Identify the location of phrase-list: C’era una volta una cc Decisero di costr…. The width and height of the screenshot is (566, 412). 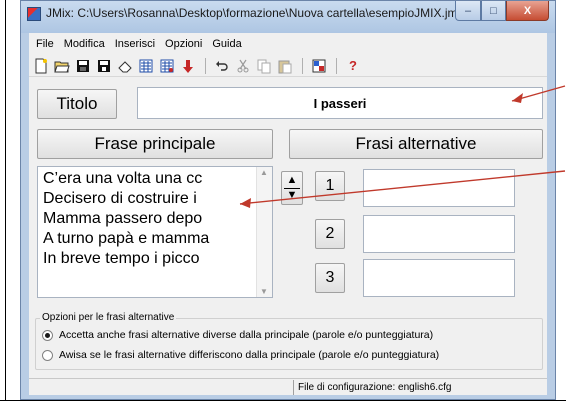
(155, 232).